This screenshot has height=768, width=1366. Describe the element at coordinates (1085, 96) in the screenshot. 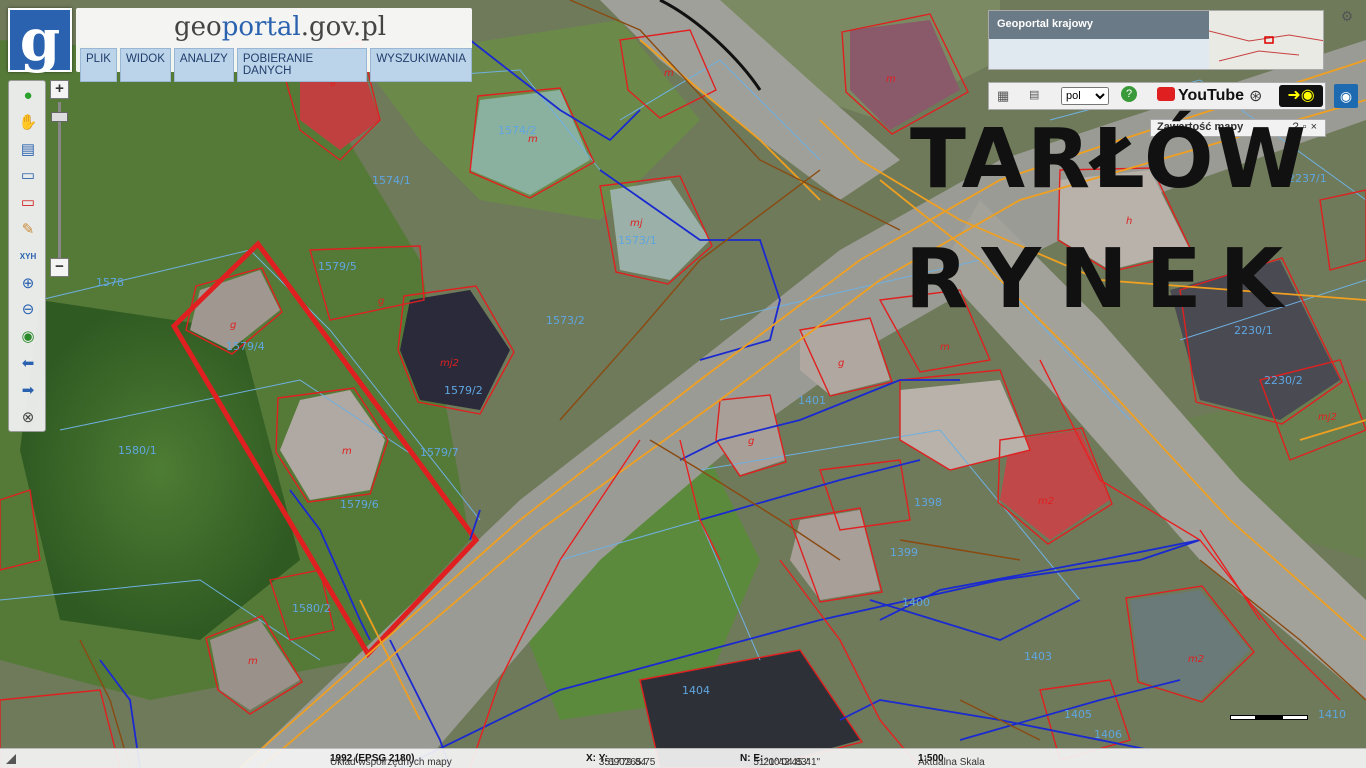

I see `language-select: pol` at that location.